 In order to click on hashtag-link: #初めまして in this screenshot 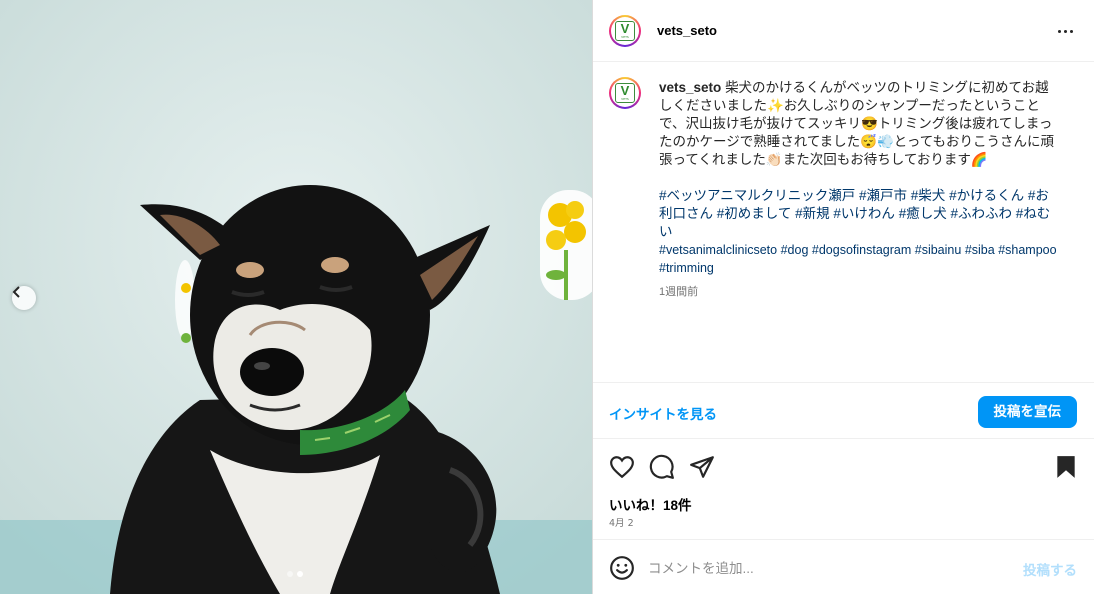, I will do `click(754, 213)`.